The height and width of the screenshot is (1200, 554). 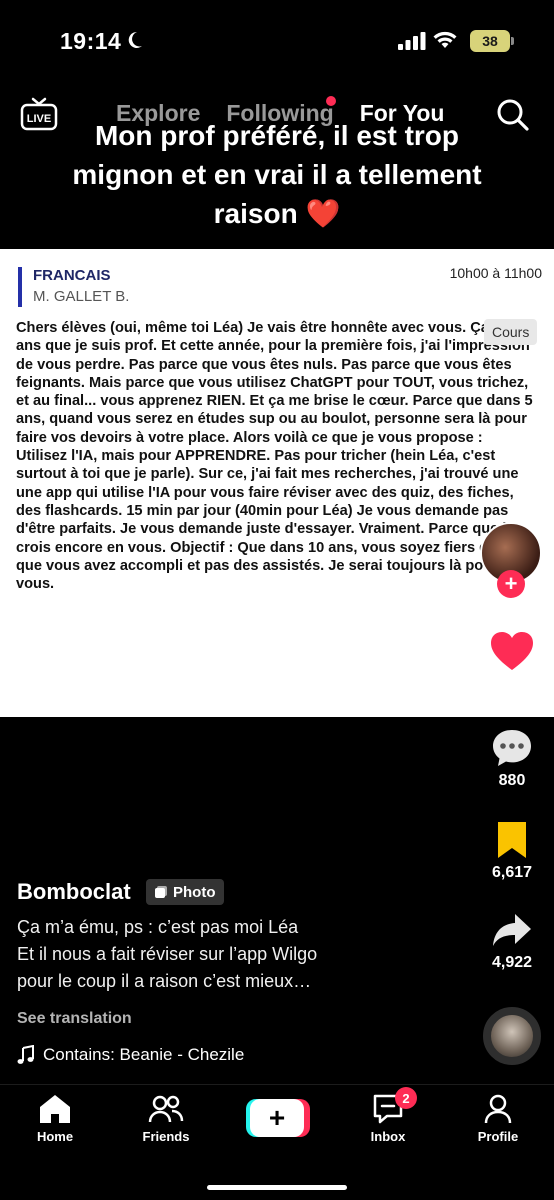 I want to click on nav-profile: Profile, so click(x=498, y=1118).